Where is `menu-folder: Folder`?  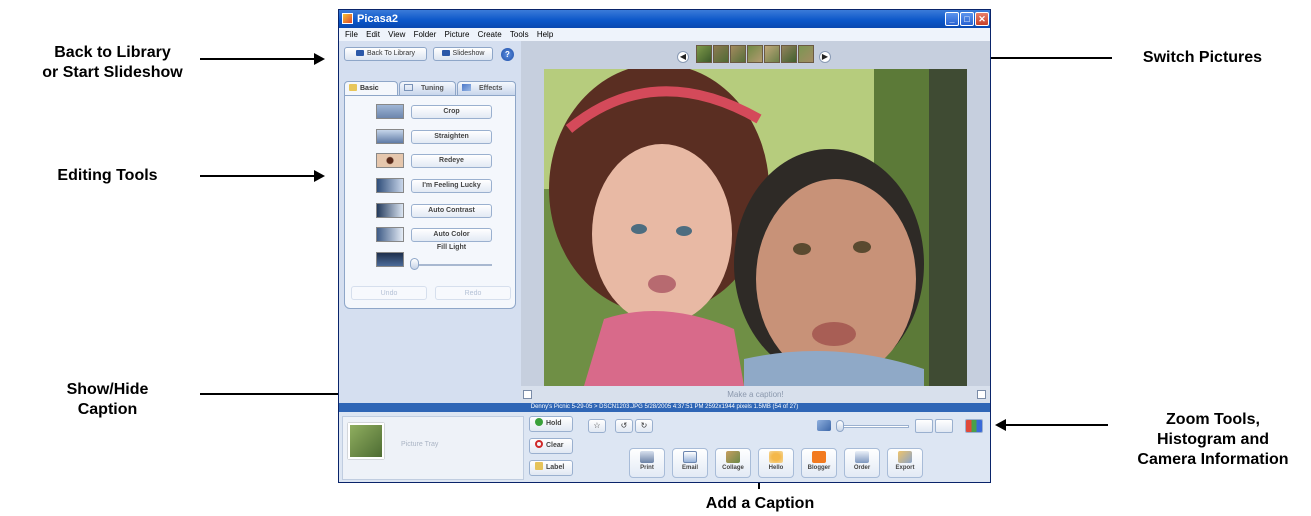 menu-folder: Folder is located at coordinates (425, 34).